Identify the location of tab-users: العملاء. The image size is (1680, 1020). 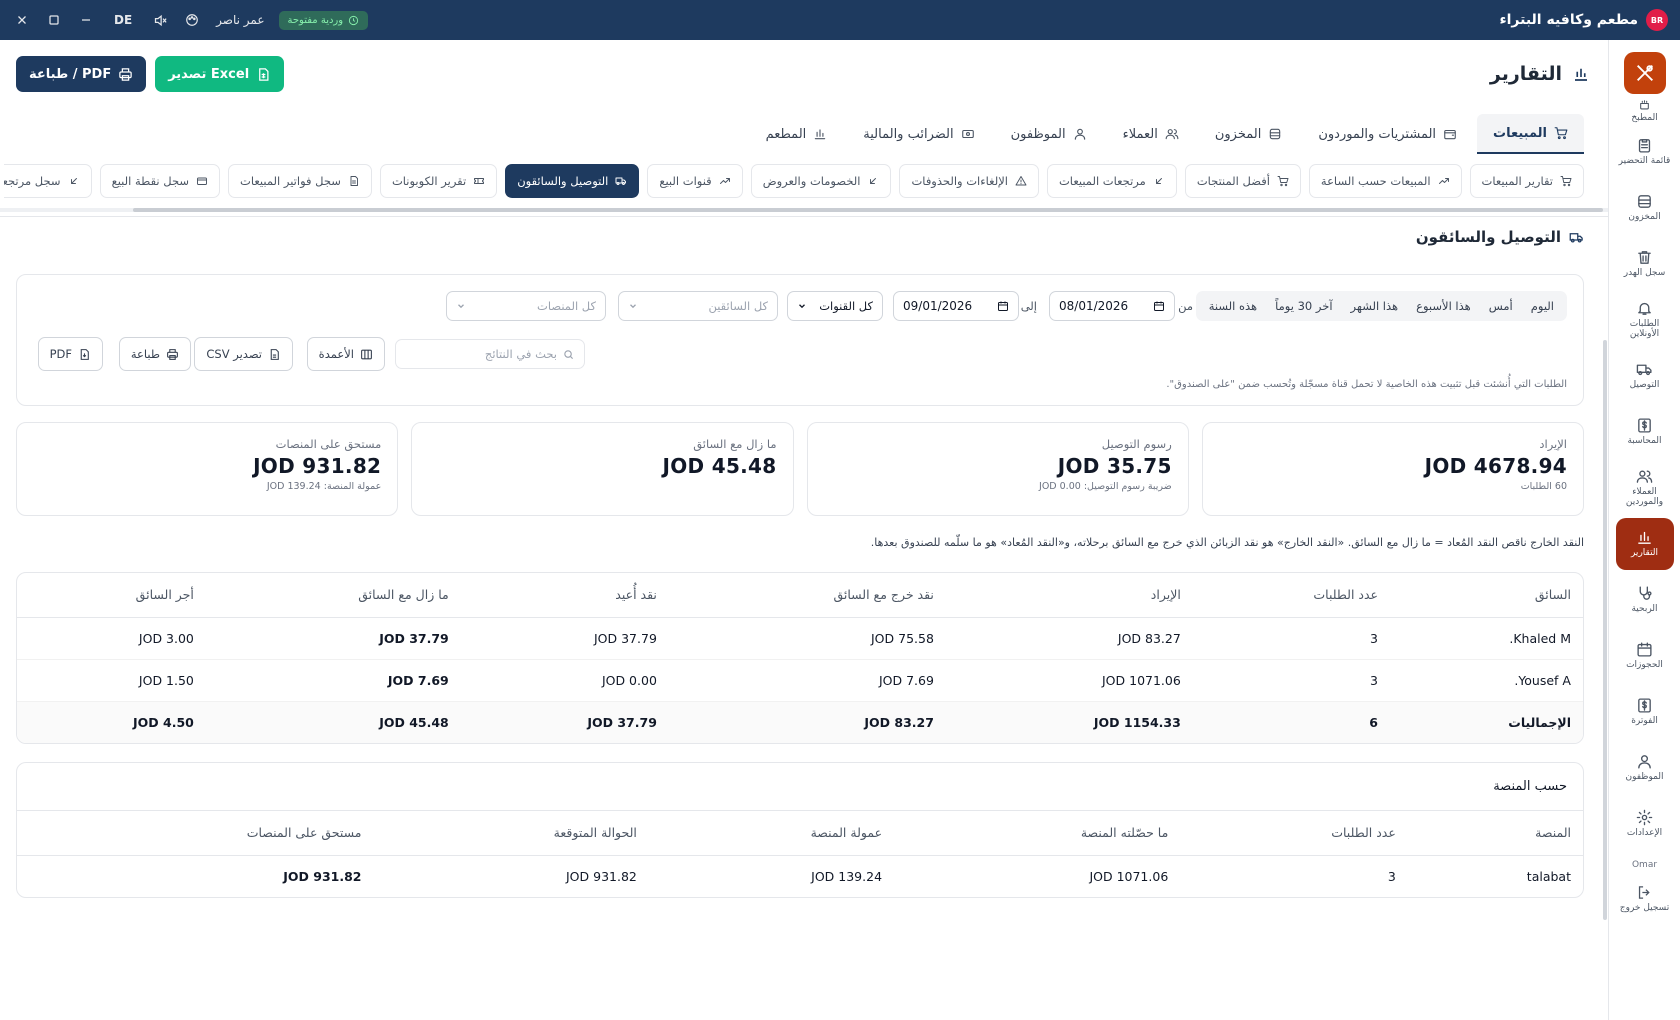
(1151, 134).